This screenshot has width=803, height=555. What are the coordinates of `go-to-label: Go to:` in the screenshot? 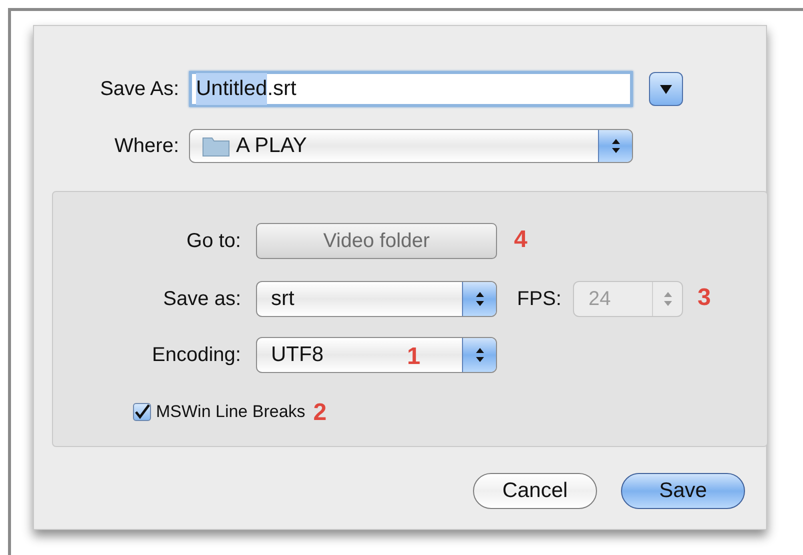 It's located at (213, 241).